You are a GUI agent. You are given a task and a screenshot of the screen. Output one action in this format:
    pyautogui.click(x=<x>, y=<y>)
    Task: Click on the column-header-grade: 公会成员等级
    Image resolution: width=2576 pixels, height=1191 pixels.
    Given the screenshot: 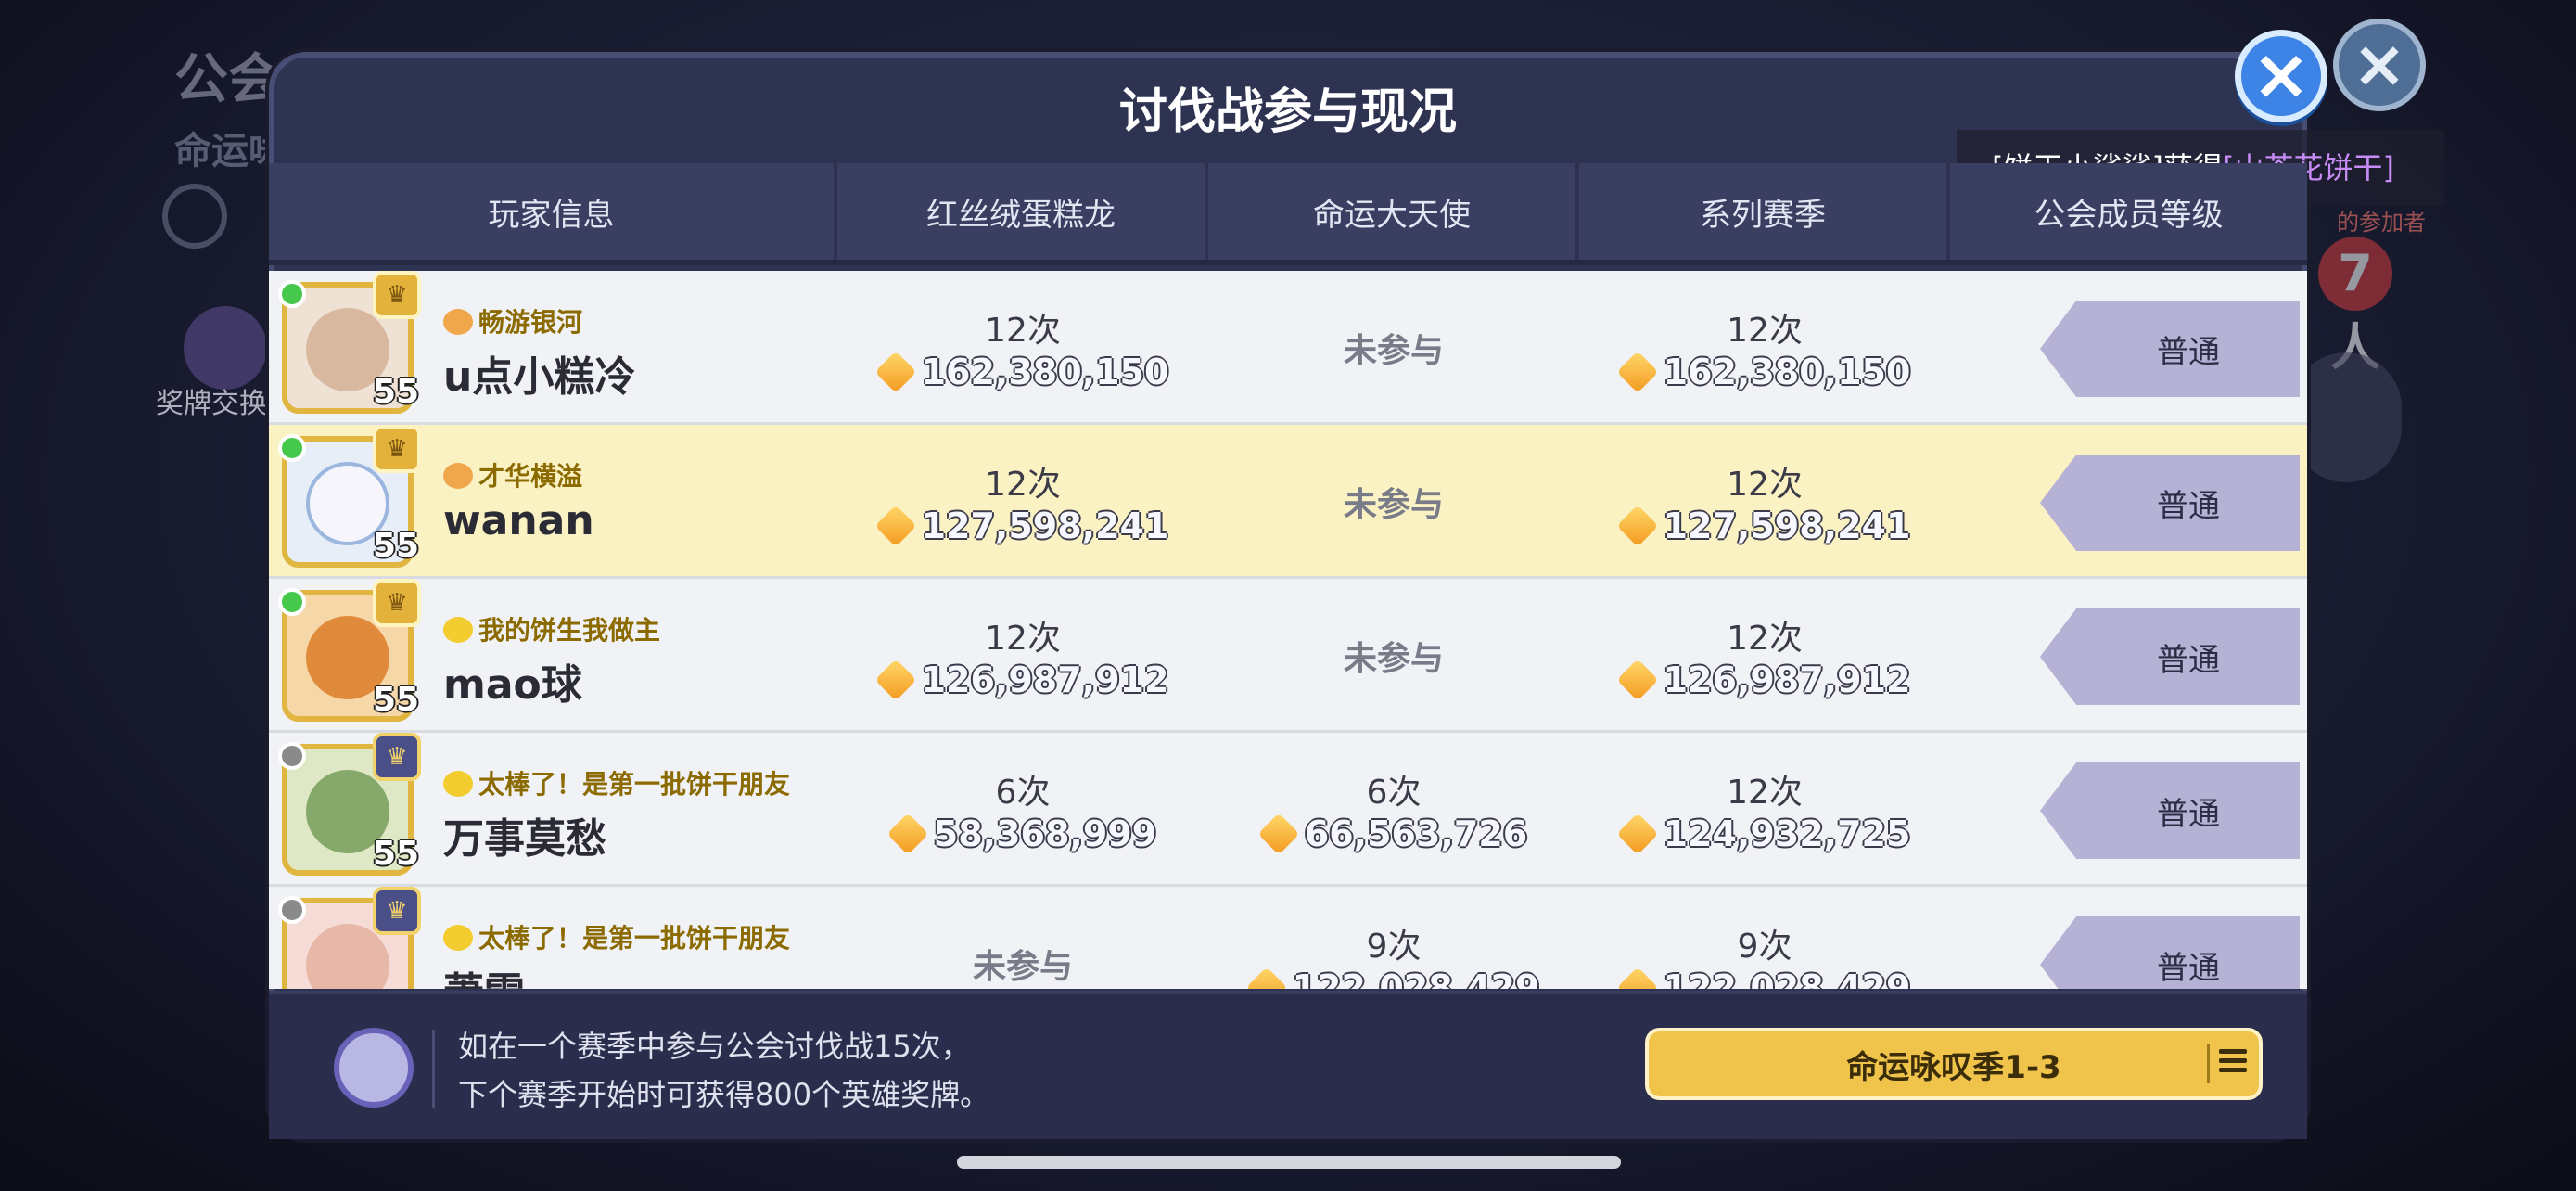 What is the action you would take?
    pyautogui.click(x=2129, y=215)
    